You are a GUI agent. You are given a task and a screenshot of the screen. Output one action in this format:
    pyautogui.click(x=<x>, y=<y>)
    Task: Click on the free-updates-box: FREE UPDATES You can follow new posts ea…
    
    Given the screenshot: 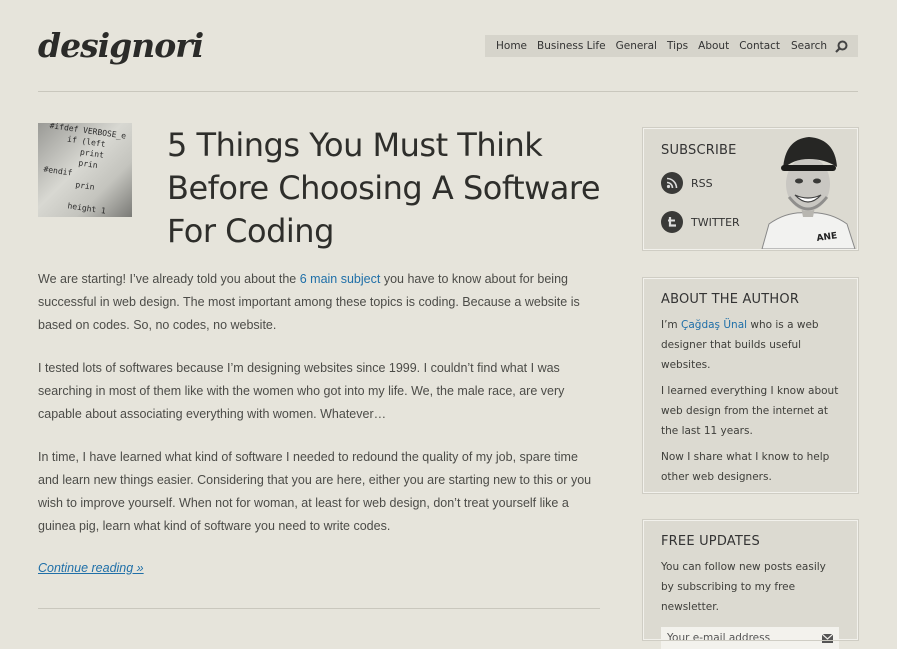 What is the action you would take?
    pyautogui.click(x=750, y=584)
    